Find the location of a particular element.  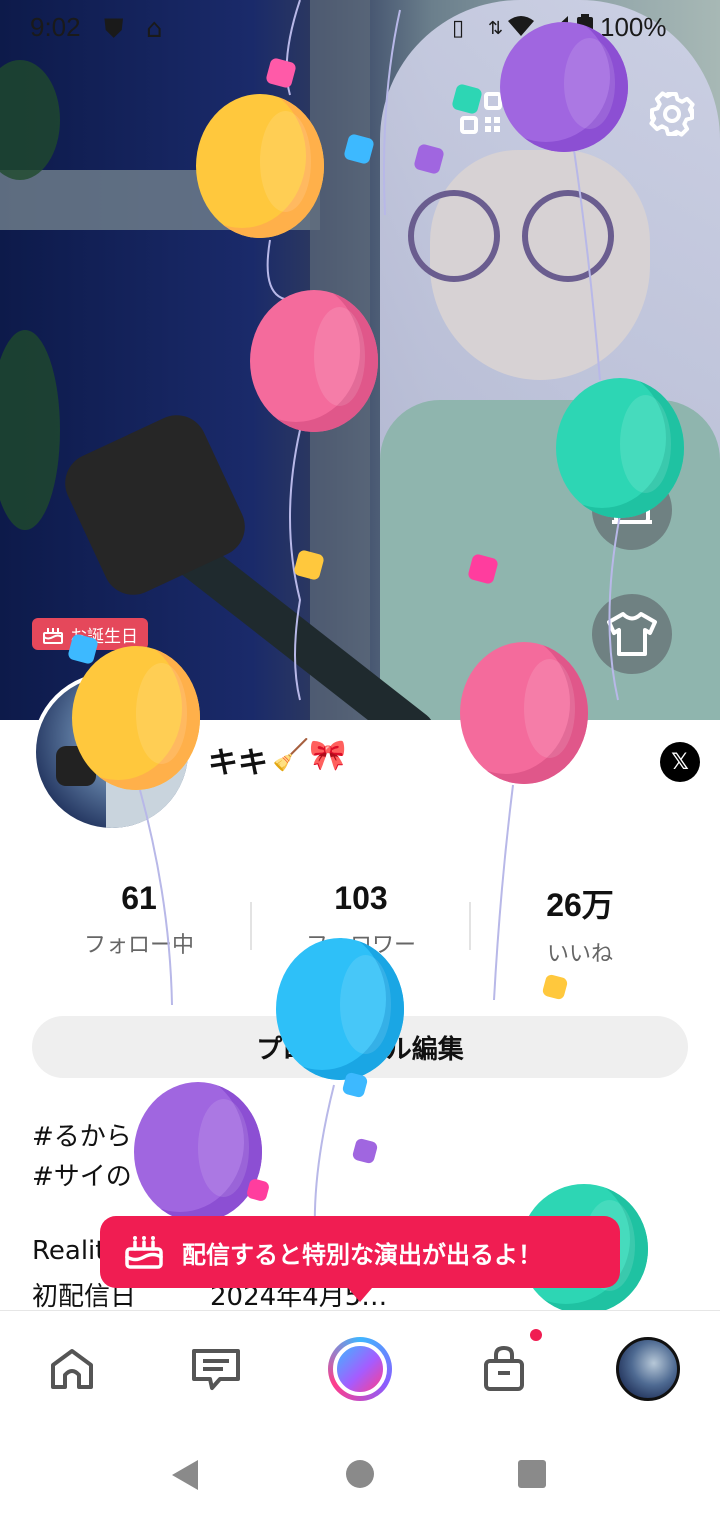

shop-notification-dot is located at coordinates (536, 1335).